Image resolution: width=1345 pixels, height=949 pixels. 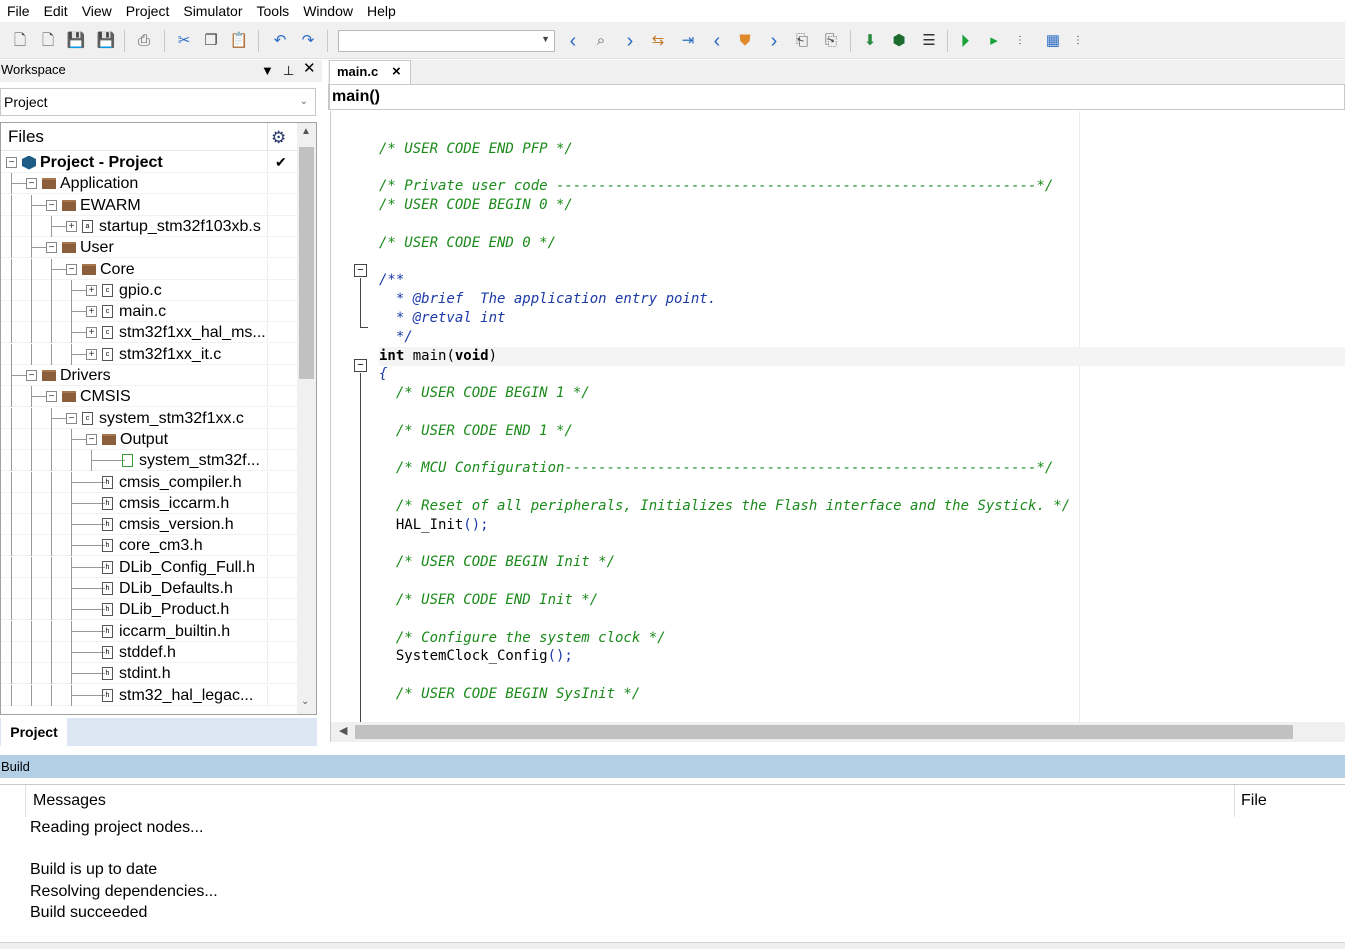 What do you see at coordinates (84, 162) in the screenshot?
I see `tree-node: − Project - Project` at bounding box center [84, 162].